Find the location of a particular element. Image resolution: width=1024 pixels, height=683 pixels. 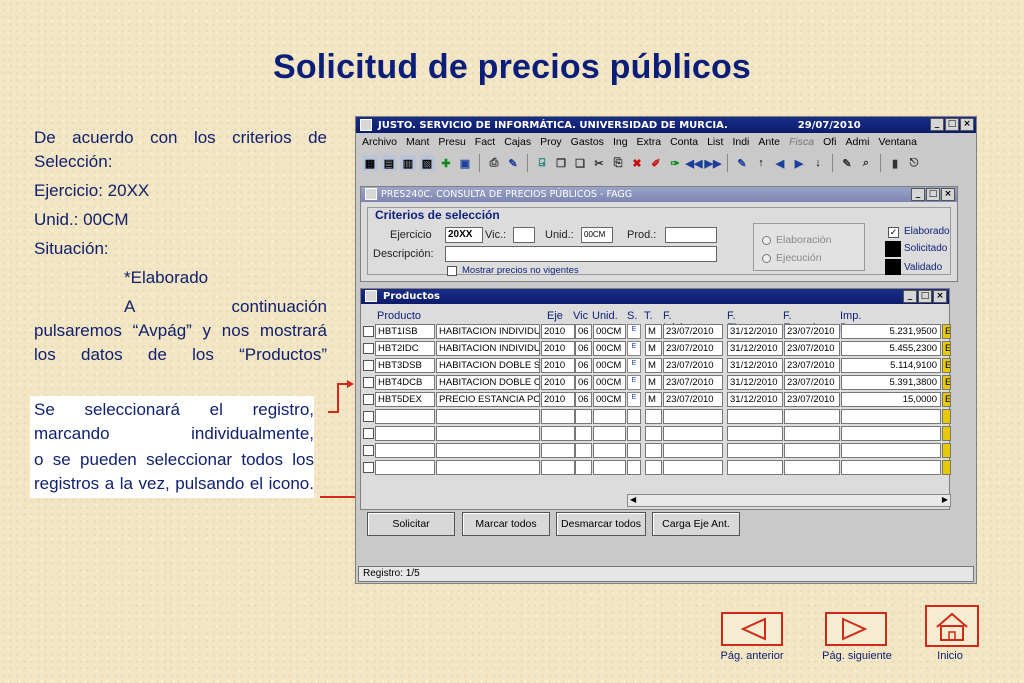

last-record-icon: ▶▶ is located at coordinates (713, 163).